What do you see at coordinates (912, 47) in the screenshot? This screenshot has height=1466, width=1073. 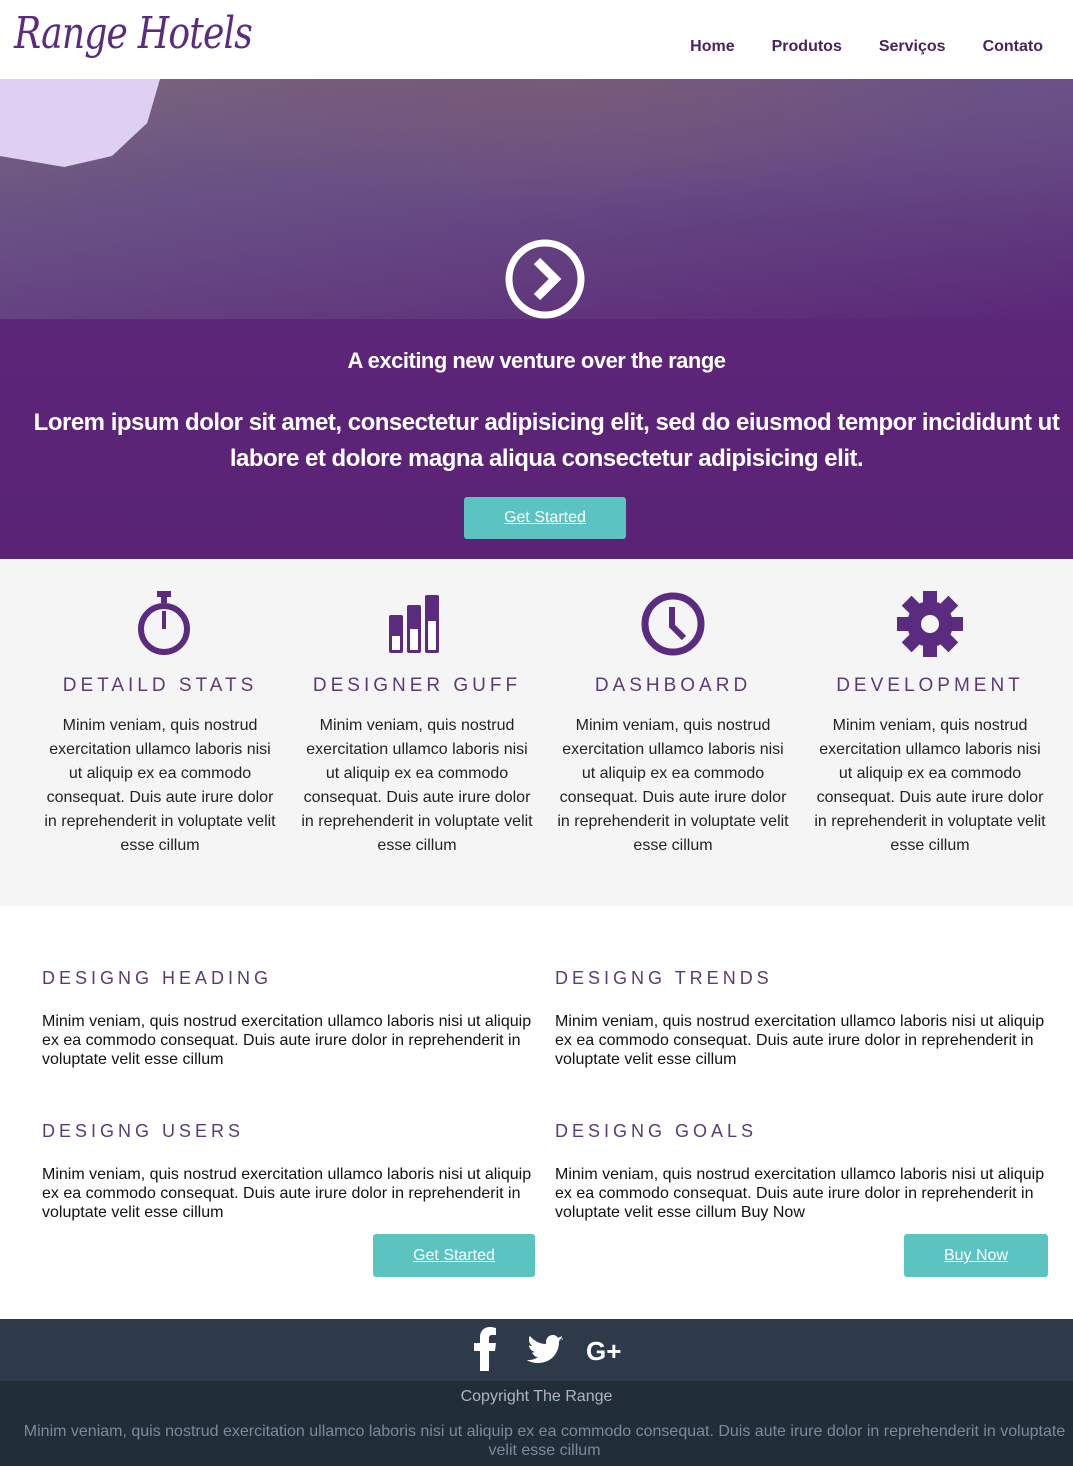 I see `nav-servicos: Serviços` at bounding box center [912, 47].